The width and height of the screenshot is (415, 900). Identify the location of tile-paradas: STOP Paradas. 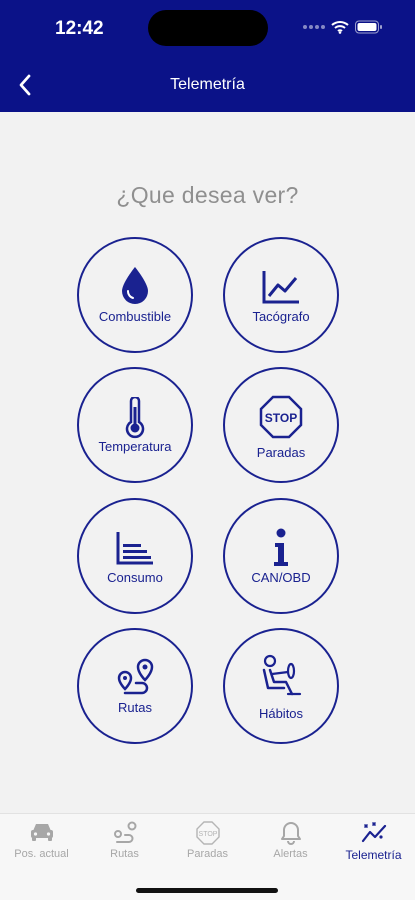
(281, 425).